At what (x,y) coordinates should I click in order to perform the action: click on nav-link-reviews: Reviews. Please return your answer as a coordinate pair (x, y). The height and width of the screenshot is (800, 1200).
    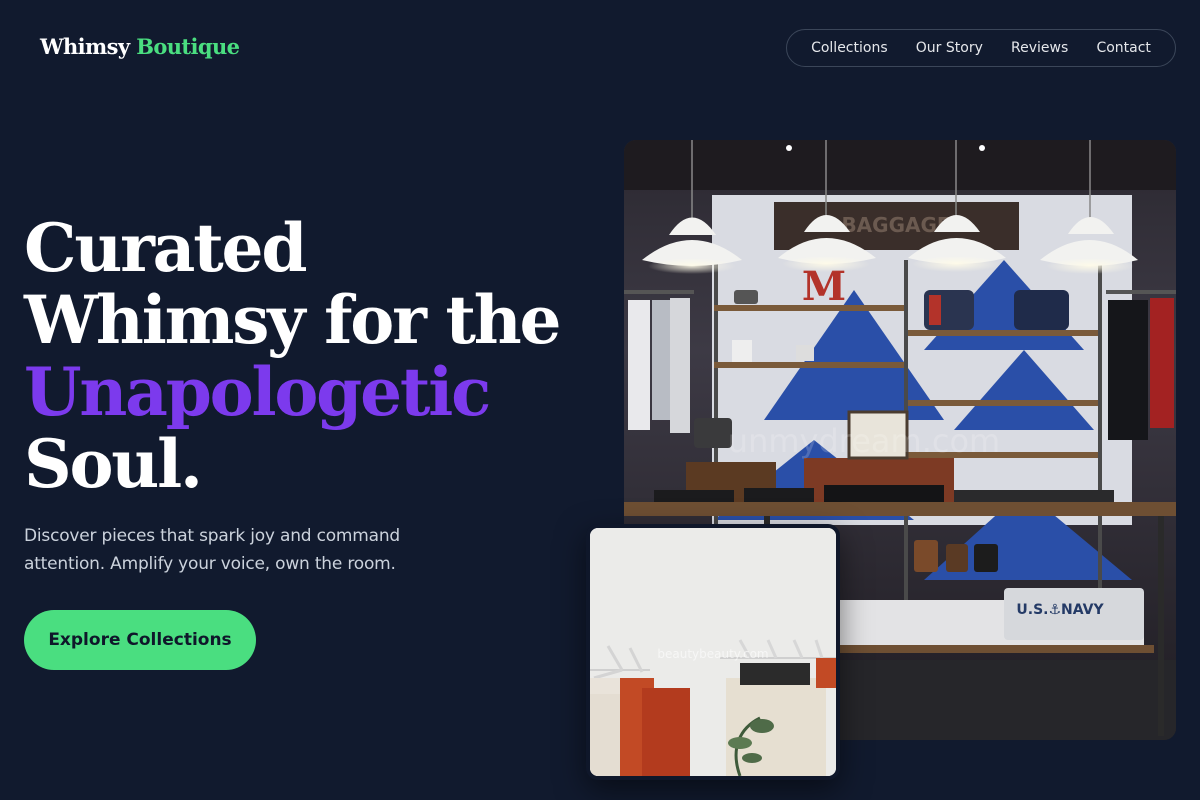
    Looking at the image, I should click on (1039, 48).